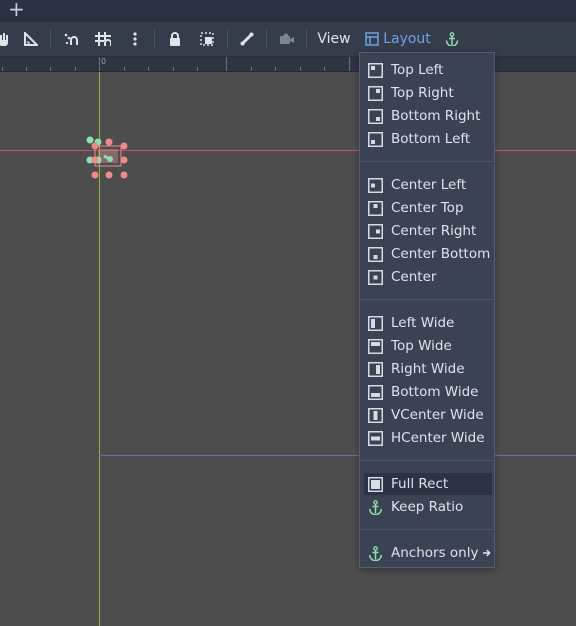 The width and height of the screenshot is (576, 626). I want to click on more-vertical-icon, so click(135, 39).